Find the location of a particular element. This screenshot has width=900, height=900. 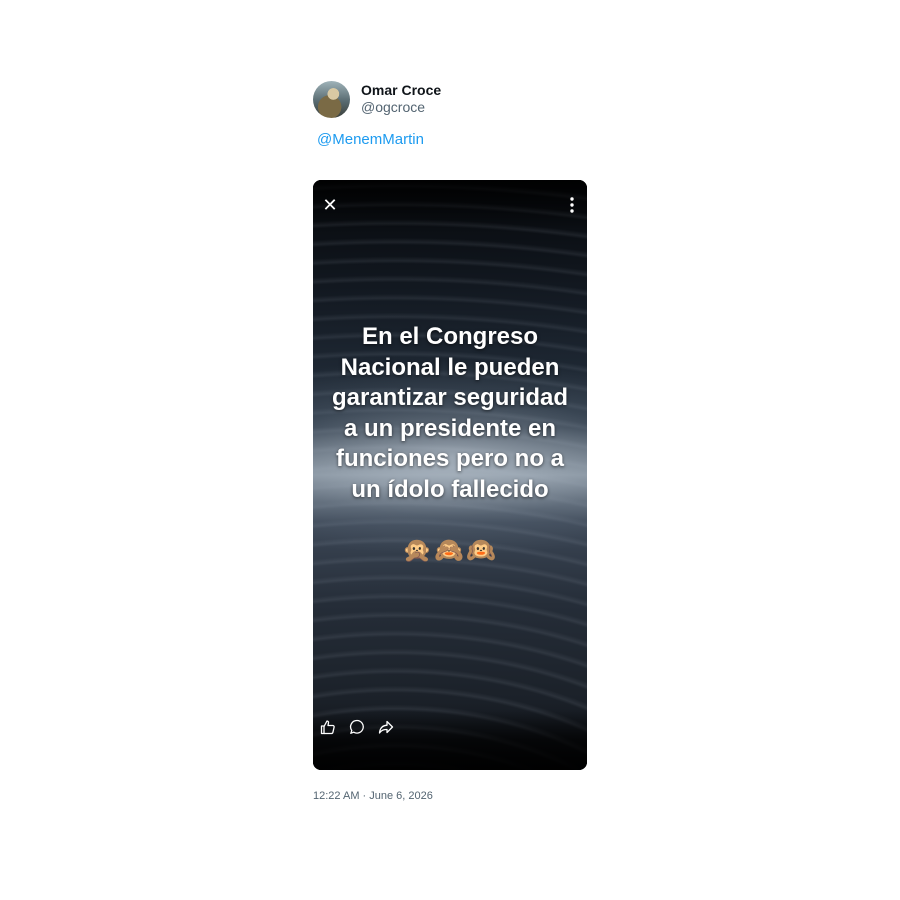

author-handle: @ogcroce is located at coordinates (401, 107).